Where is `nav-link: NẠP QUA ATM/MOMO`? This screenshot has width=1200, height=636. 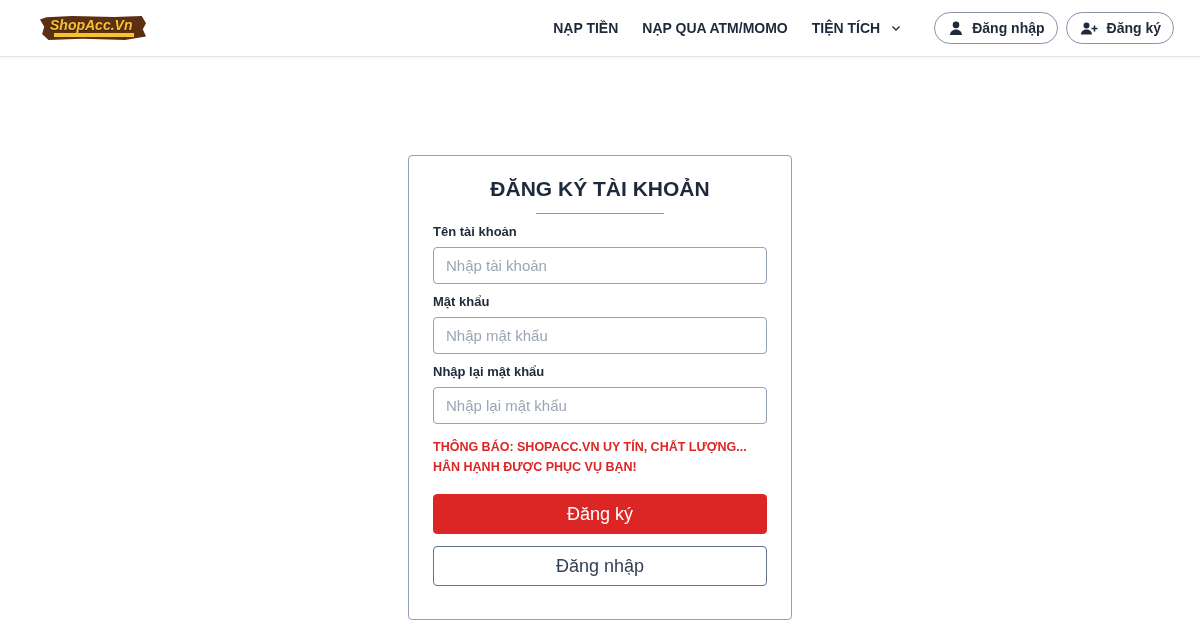 nav-link: NẠP QUA ATM/MOMO is located at coordinates (715, 28).